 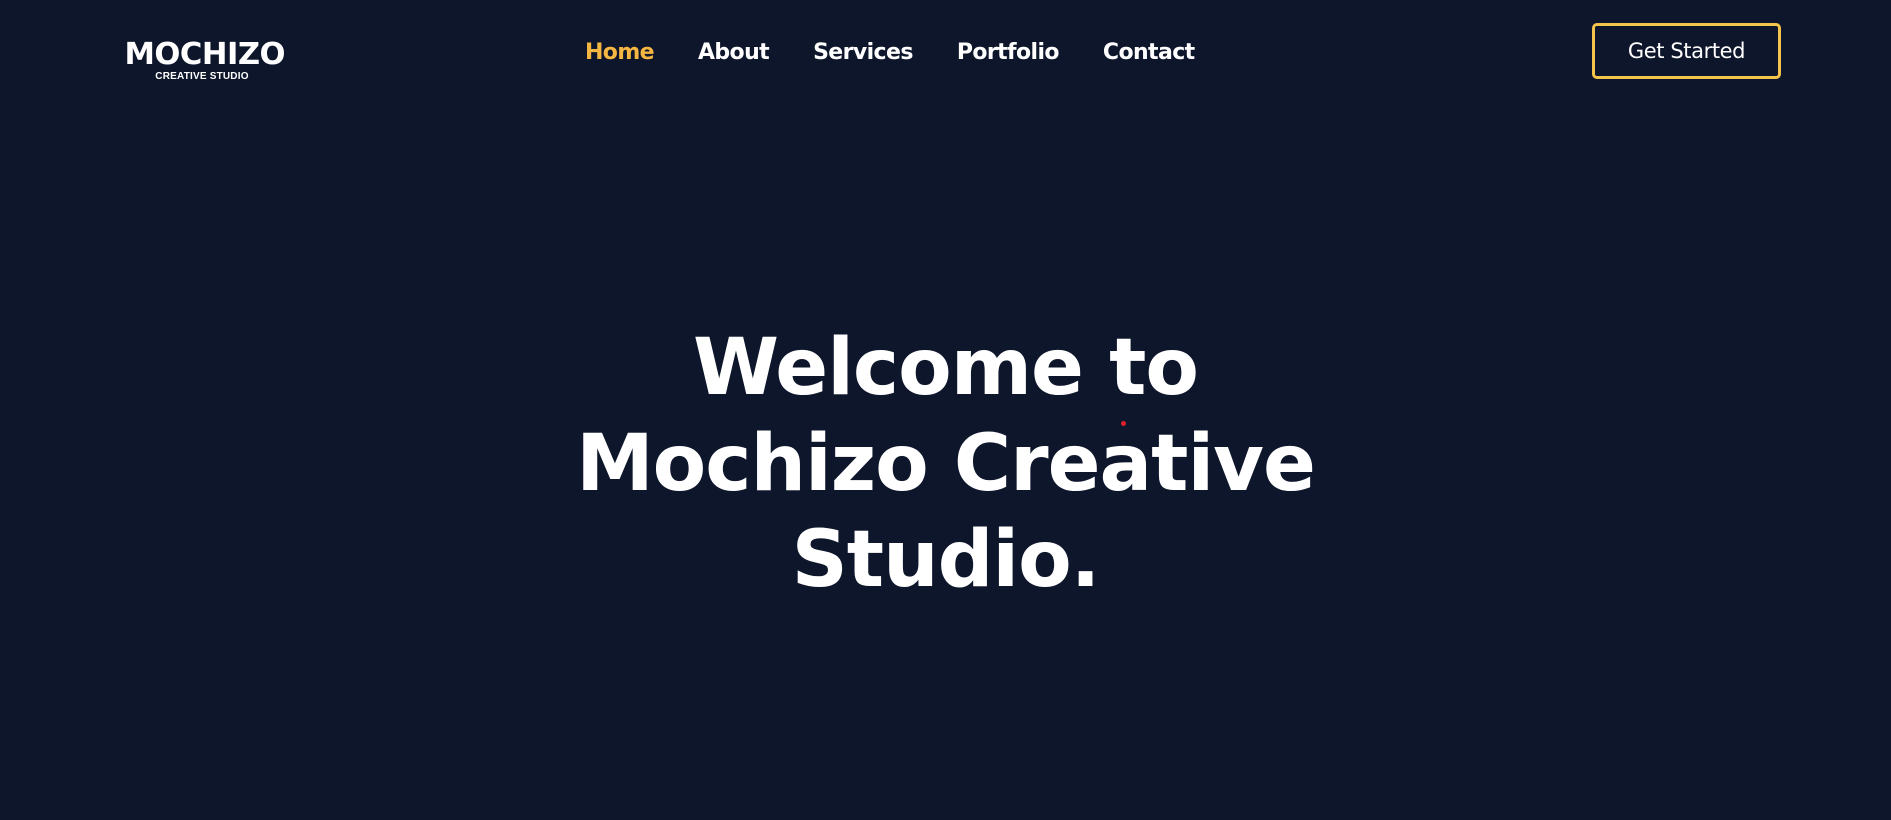 I want to click on hero-title-line-1: Welcome to, so click(x=946, y=368).